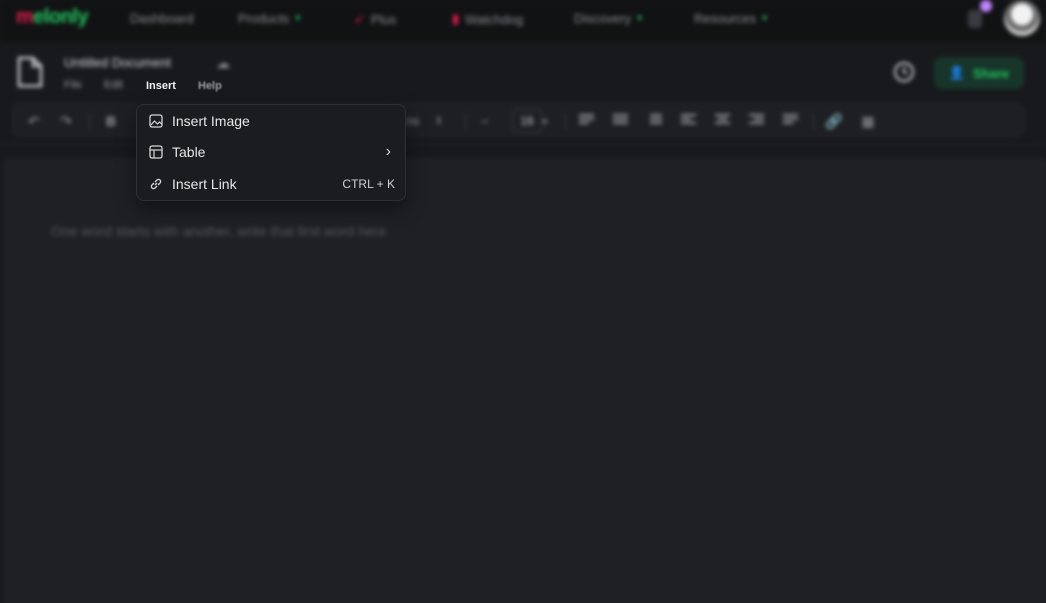  Describe the element at coordinates (271, 184) in the screenshot. I see `insert-link-item: Insert Link CTRL + K` at that location.